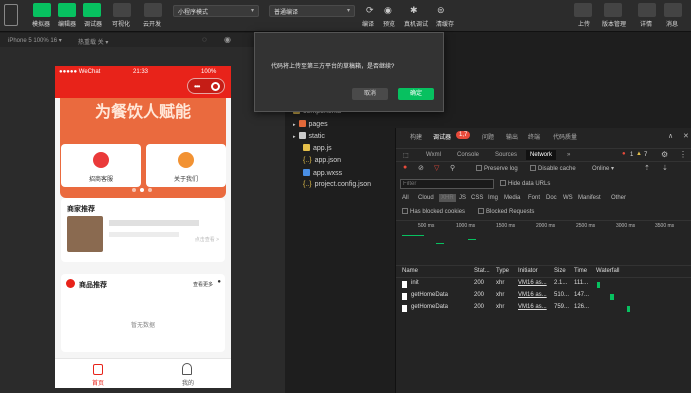 The width and height of the screenshot is (691, 393). I want to click on tab-issues: 问题, so click(488, 136).